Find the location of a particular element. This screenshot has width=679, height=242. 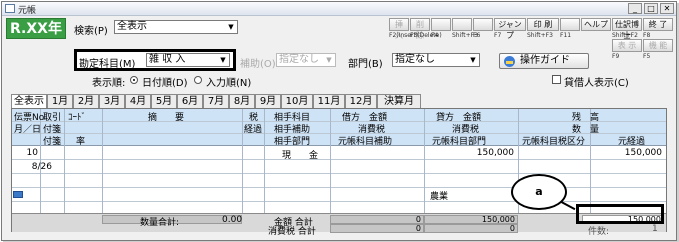

title-bar: 元帳 _ □ ✕ is located at coordinates (339, 9).